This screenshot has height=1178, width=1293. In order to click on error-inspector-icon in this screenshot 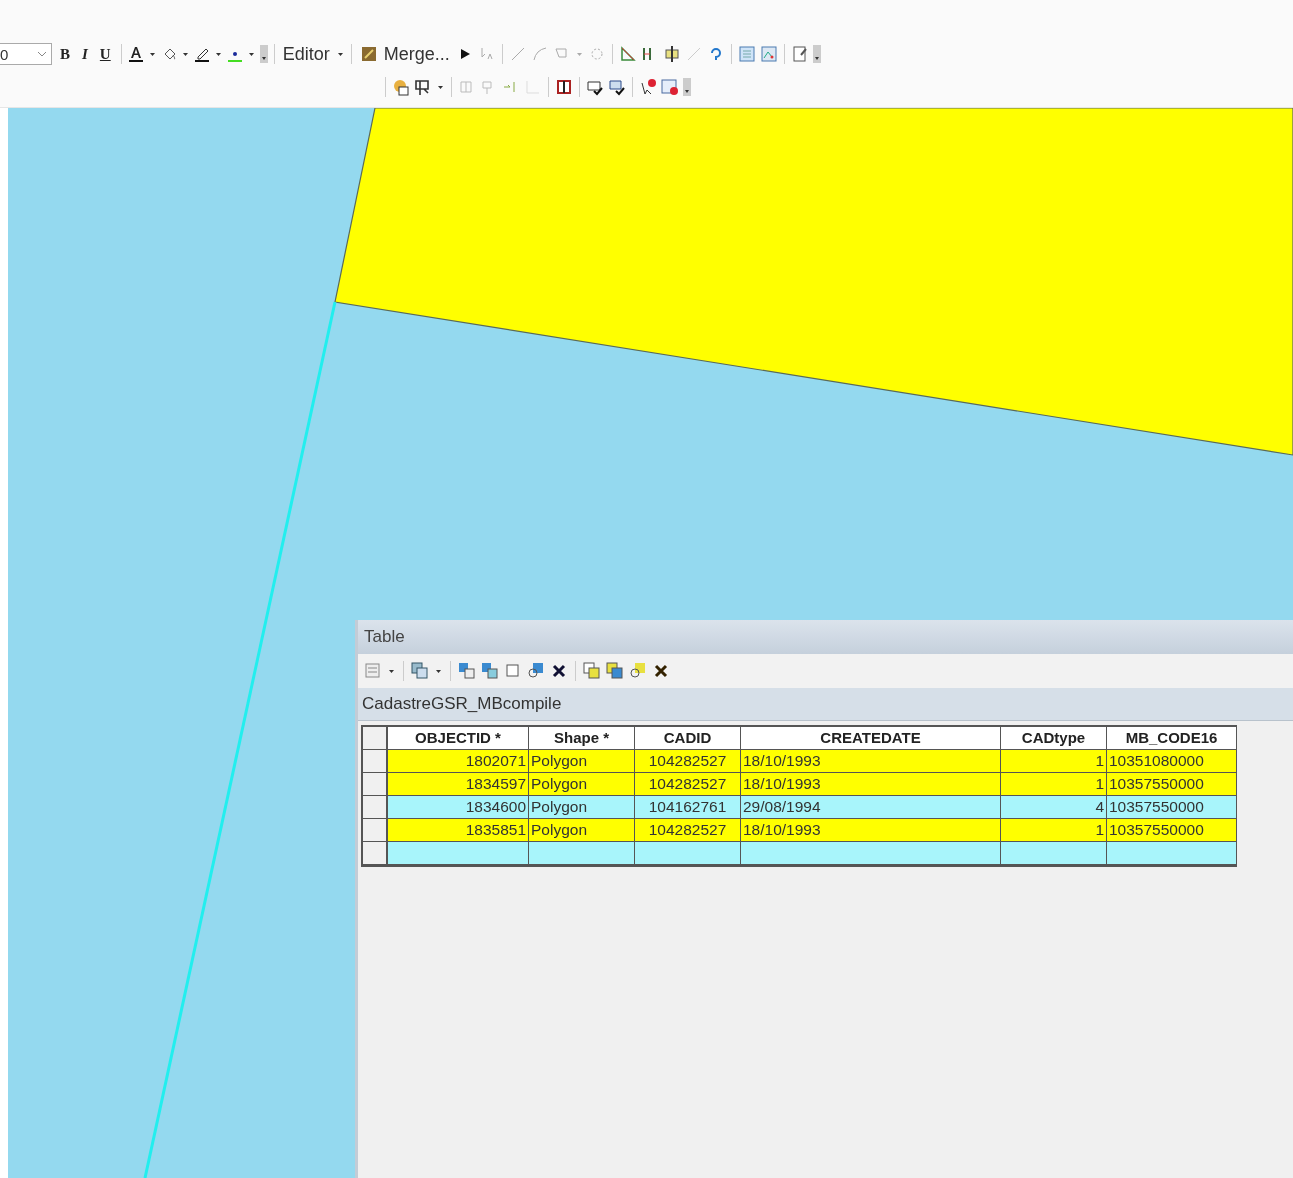, I will do `click(670, 87)`.